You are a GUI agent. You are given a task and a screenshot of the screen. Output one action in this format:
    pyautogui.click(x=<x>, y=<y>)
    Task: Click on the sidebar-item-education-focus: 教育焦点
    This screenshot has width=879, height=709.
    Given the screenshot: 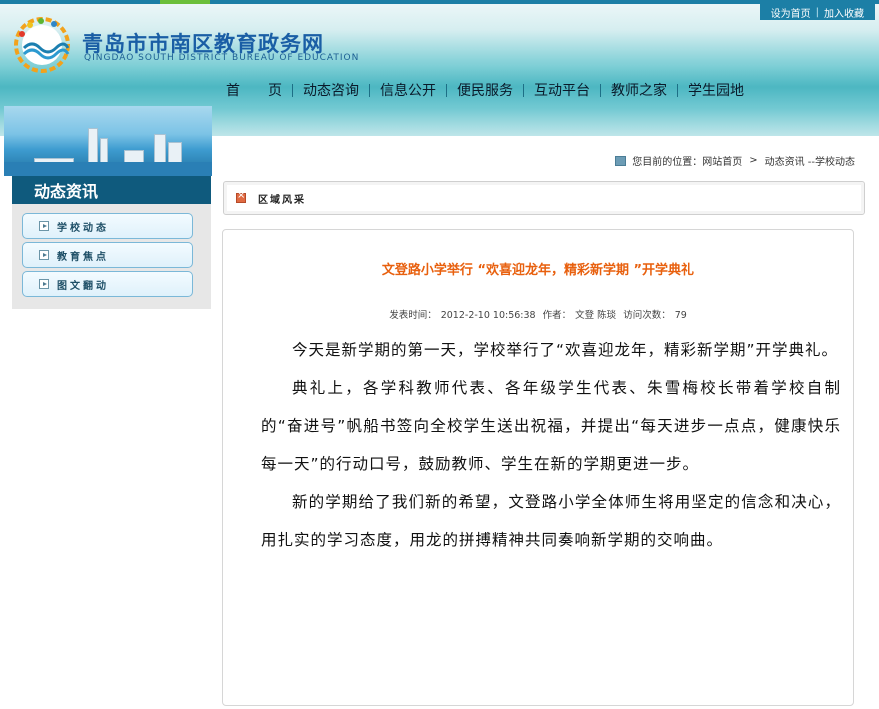 What is the action you would take?
    pyautogui.click(x=107, y=255)
    